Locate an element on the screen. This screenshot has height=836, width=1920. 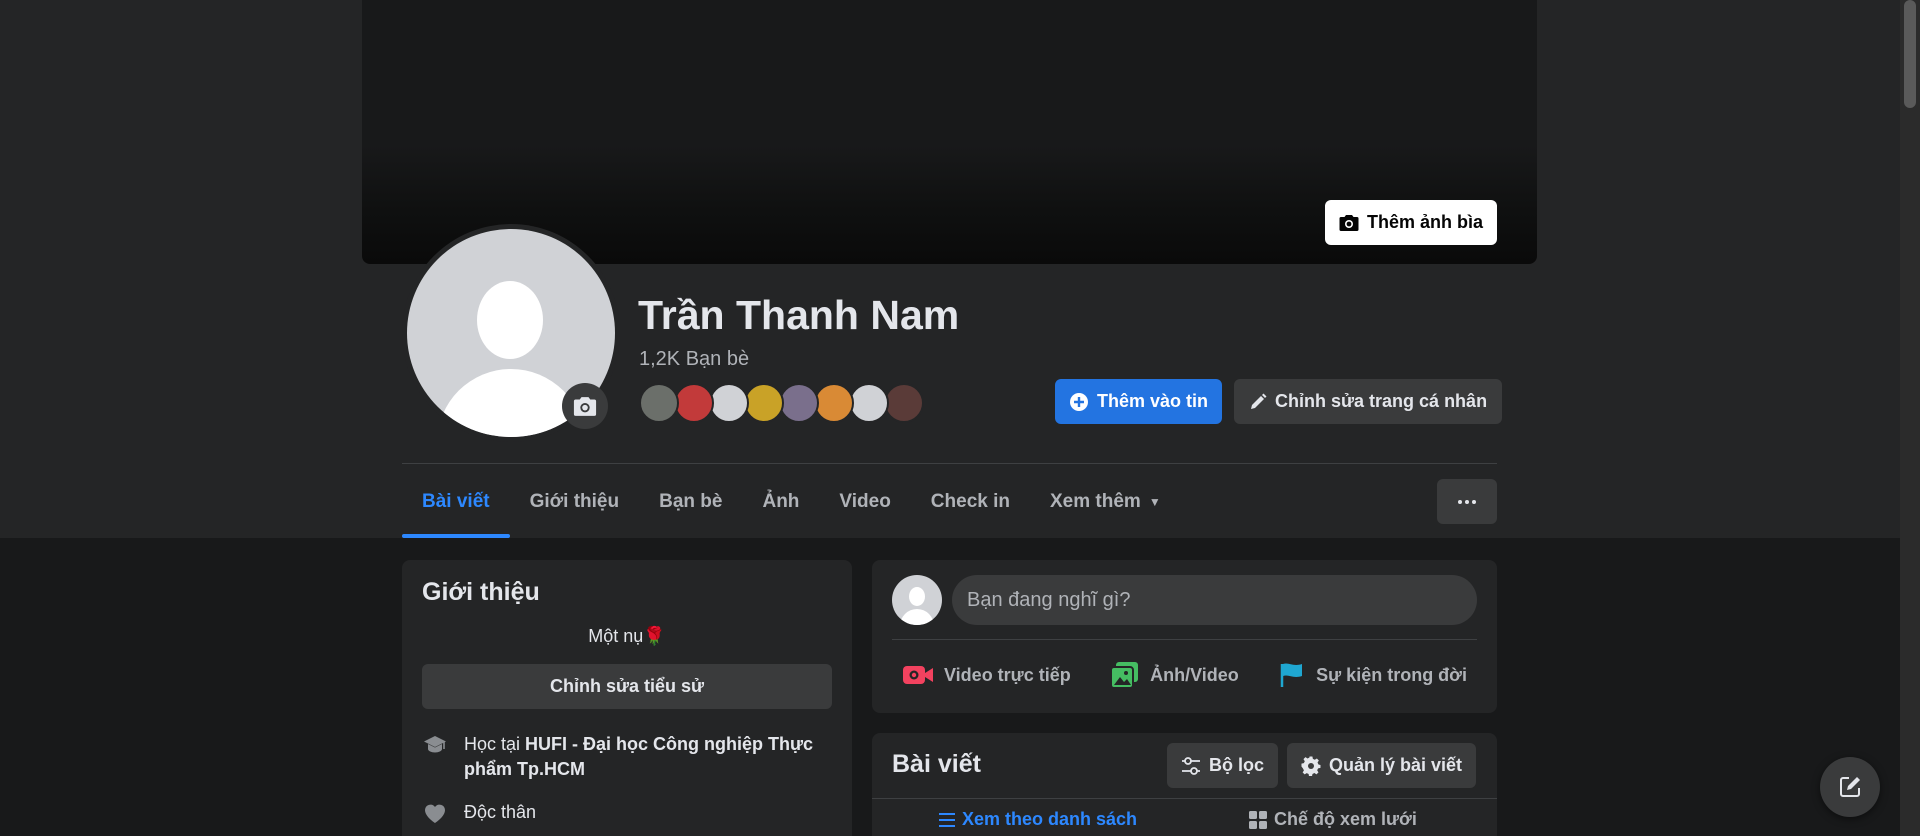
friend-count-link: 1,2K Bạn bè is located at coordinates (694, 359).